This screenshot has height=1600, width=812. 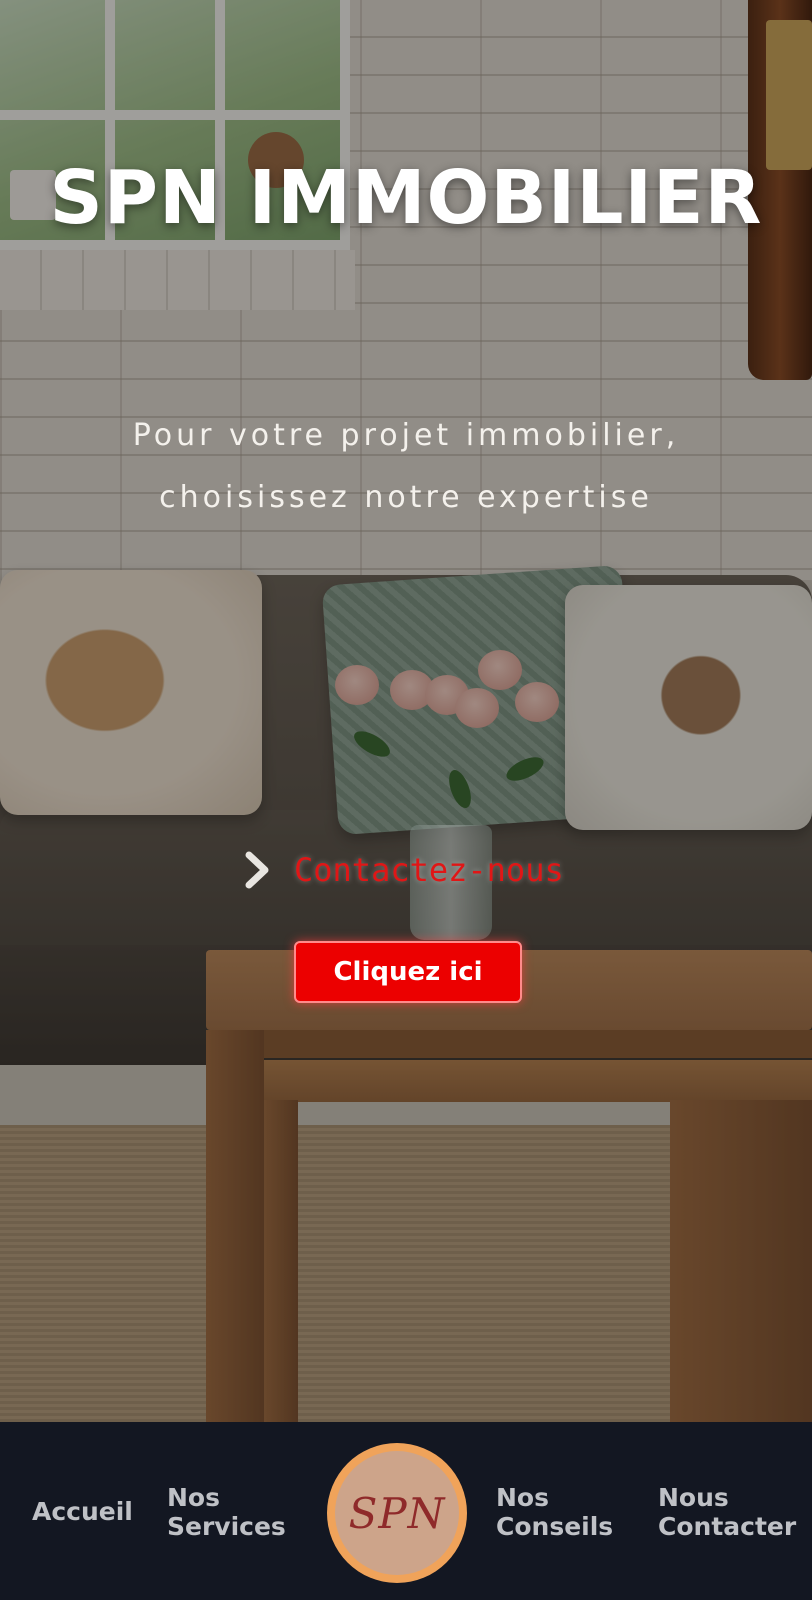 I want to click on site-title: SPN IMMOBILIER, so click(x=406, y=198).